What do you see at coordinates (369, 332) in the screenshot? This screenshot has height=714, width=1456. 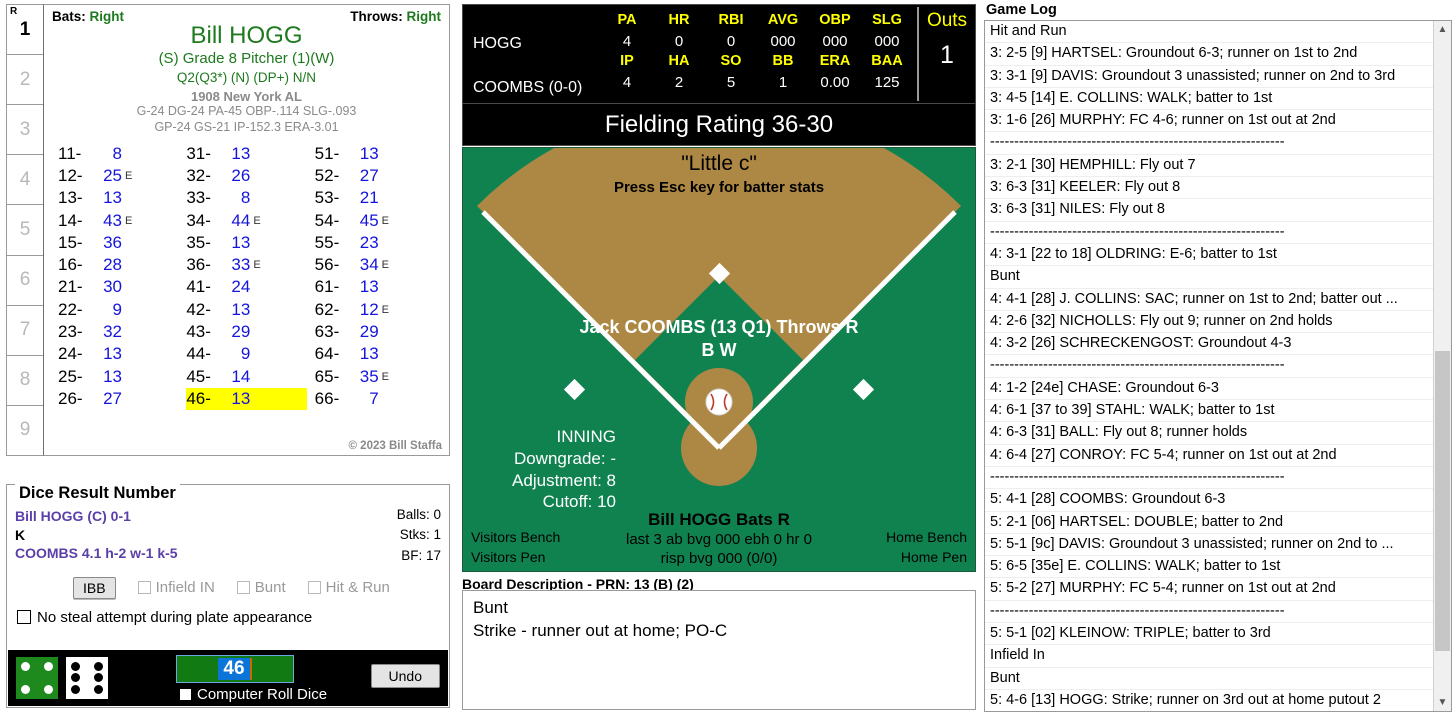 I see `dice-result-value: 29` at bounding box center [369, 332].